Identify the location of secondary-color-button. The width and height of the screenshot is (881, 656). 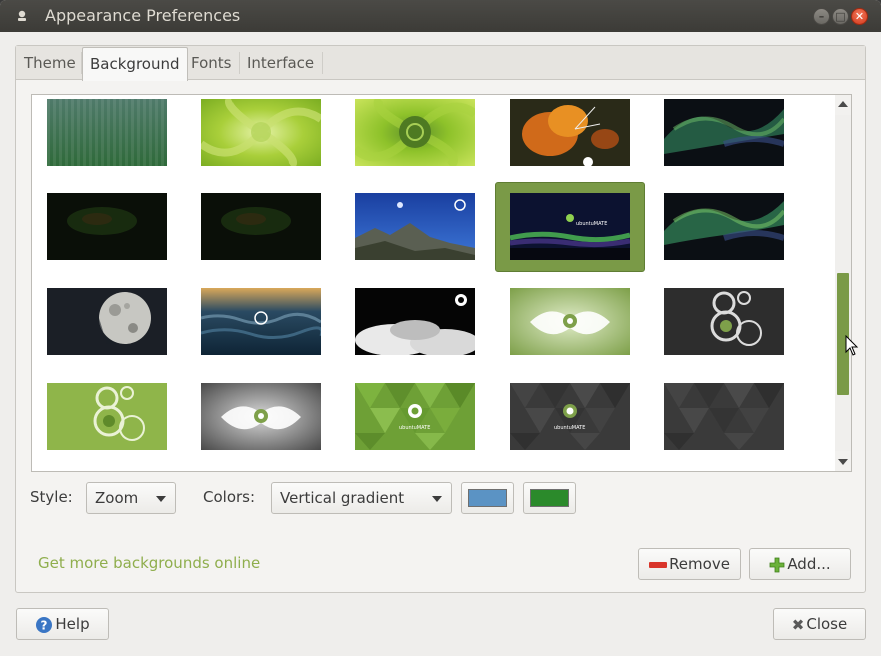
(549, 498).